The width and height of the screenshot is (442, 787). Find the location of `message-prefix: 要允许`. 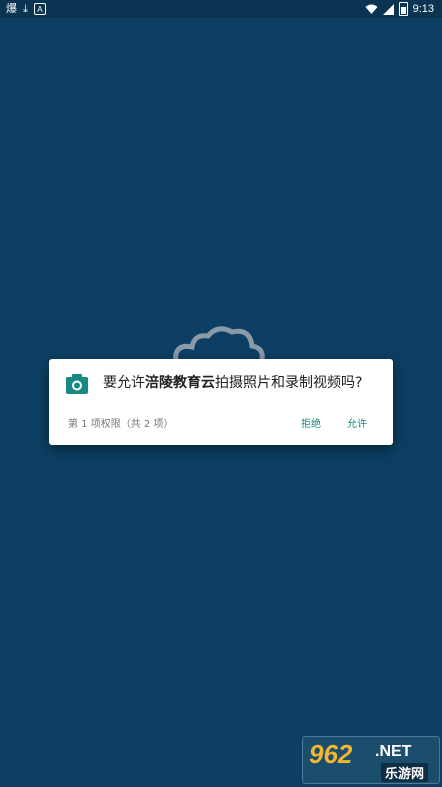

message-prefix: 要允许 is located at coordinates (124, 383).